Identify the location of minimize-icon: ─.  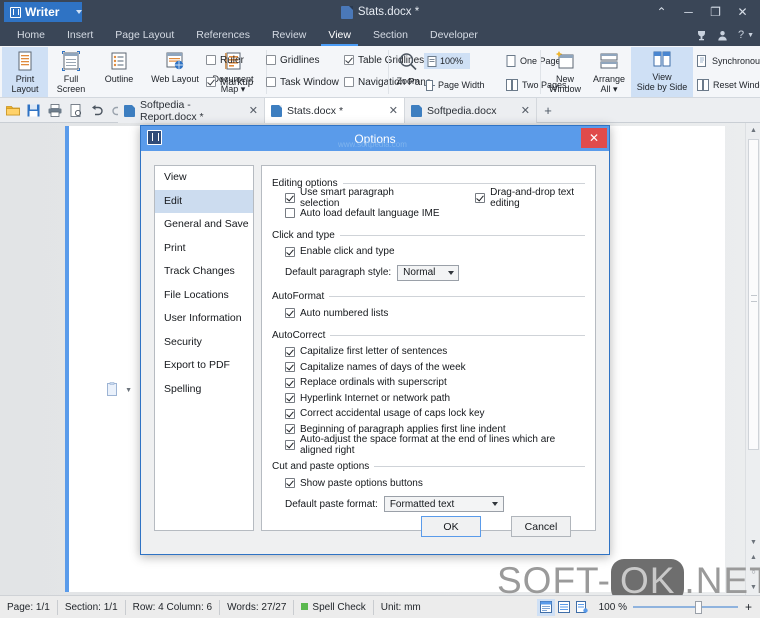
(688, 12).